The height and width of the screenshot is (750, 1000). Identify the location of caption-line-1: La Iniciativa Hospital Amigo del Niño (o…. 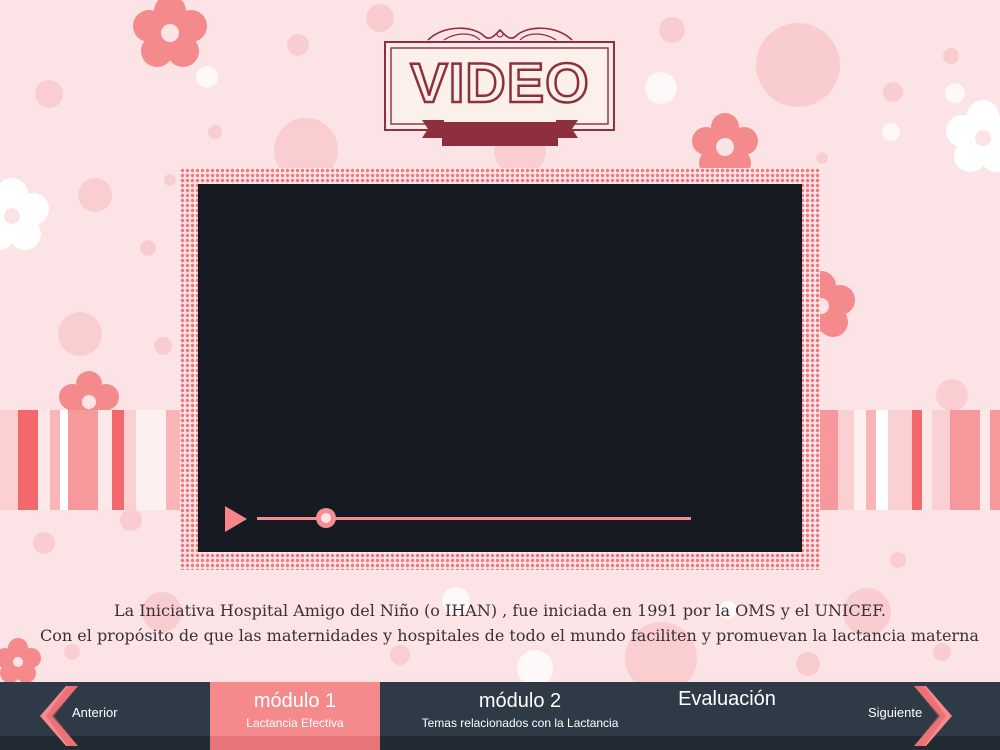
(500, 610).